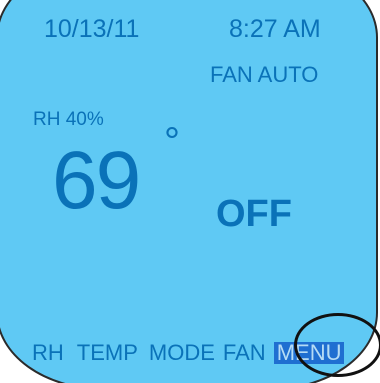  Describe the element at coordinates (182, 353) in the screenshot. I see `softkey-mode: MODE` at that location.